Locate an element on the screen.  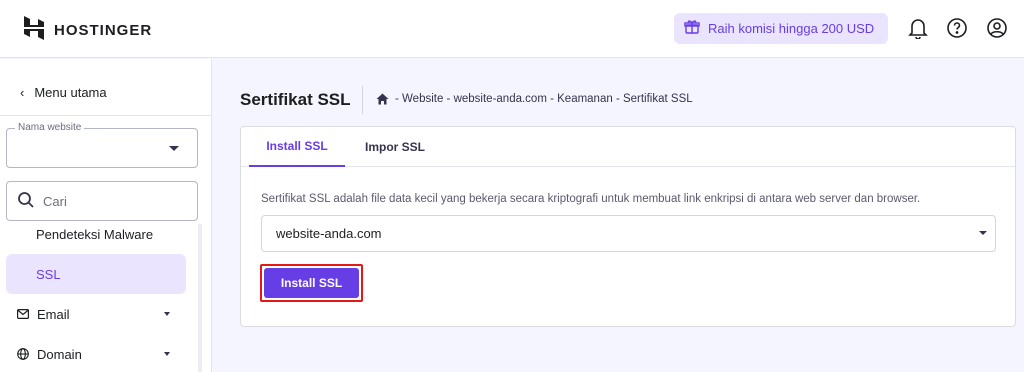
home-icon is located at coordinates (382, 99).